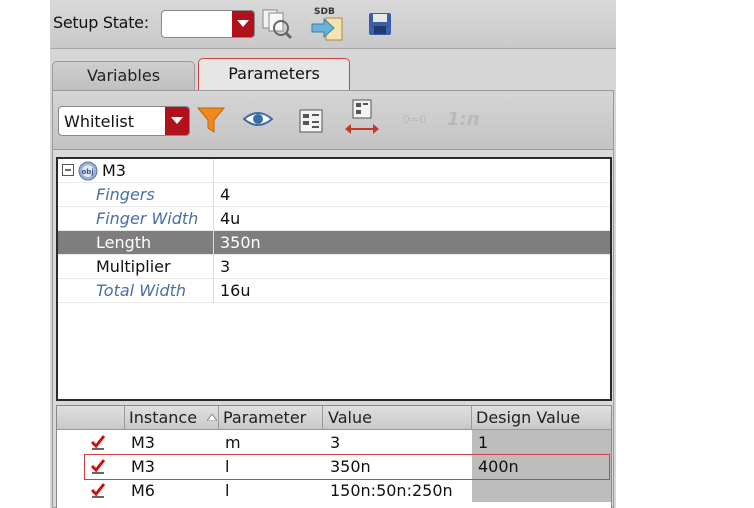  Describe the element at coordinates (240, 242) in the screenshot. I see `parameter-value: 350n` at that location.